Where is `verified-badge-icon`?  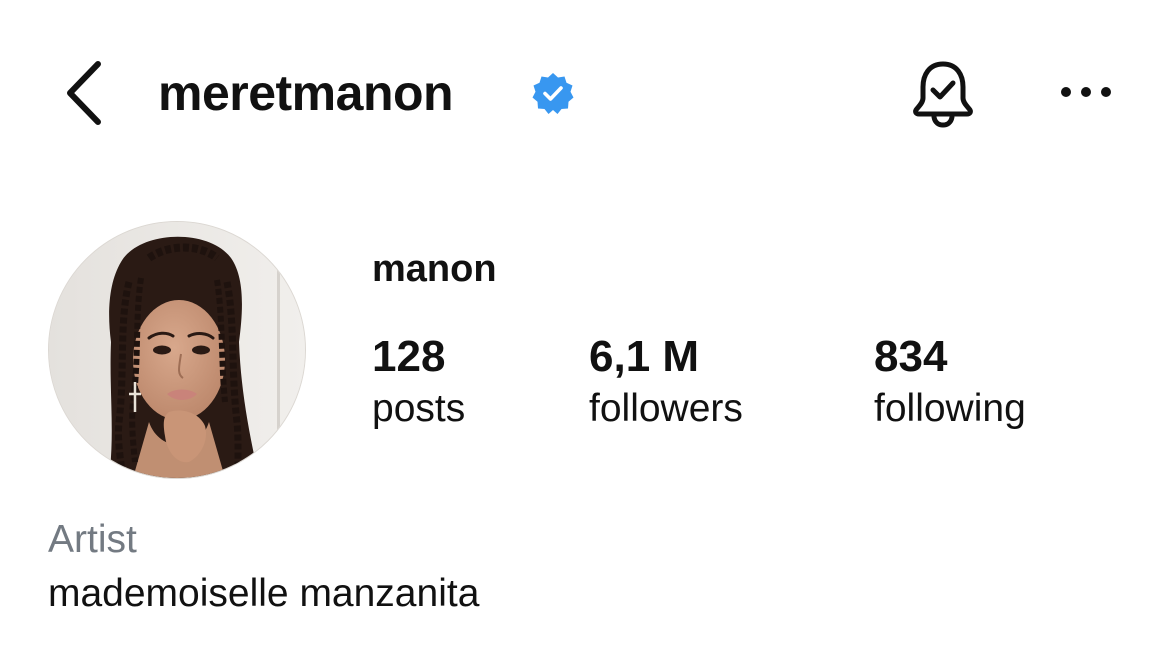 verified-badge-icon is located at coordinates (553, 93).